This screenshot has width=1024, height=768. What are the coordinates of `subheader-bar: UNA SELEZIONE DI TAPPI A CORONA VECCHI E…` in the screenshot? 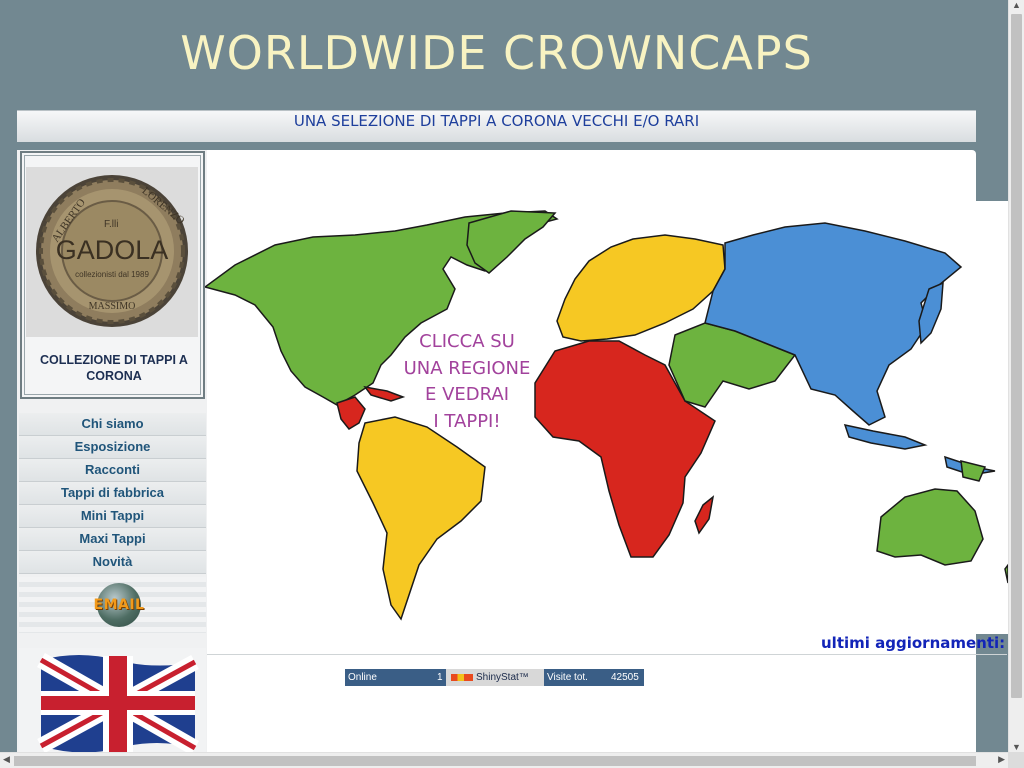 It's located at (496, 126).